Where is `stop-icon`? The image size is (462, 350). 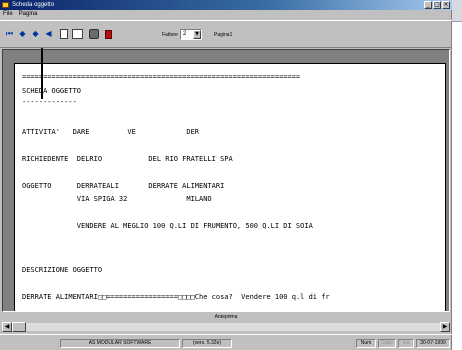 stop-icon is located at coordinates (108, 34).